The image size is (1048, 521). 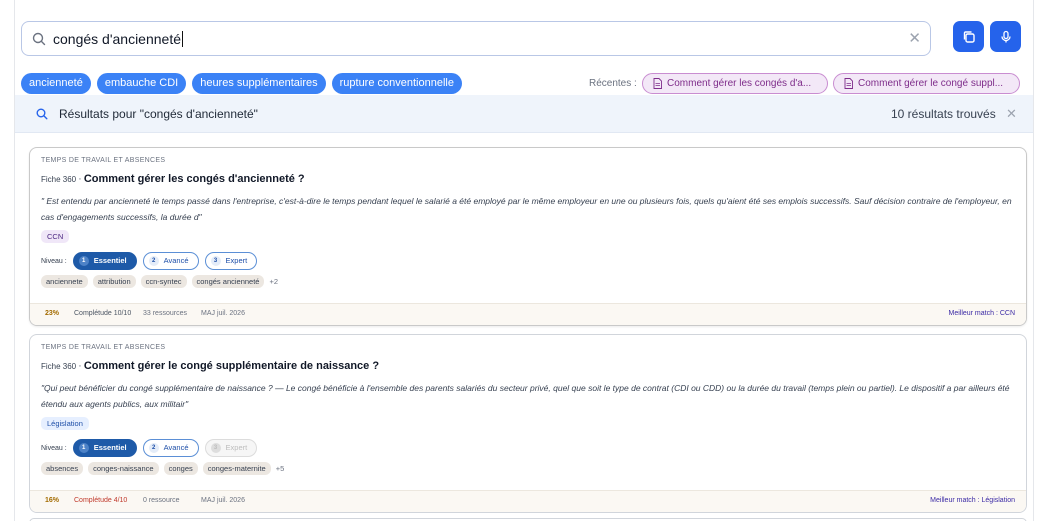 What do you see at coordinates (228, 281) in the screenshot?
I see `tag: congés ancienneté` at bounding box center [228, 281].